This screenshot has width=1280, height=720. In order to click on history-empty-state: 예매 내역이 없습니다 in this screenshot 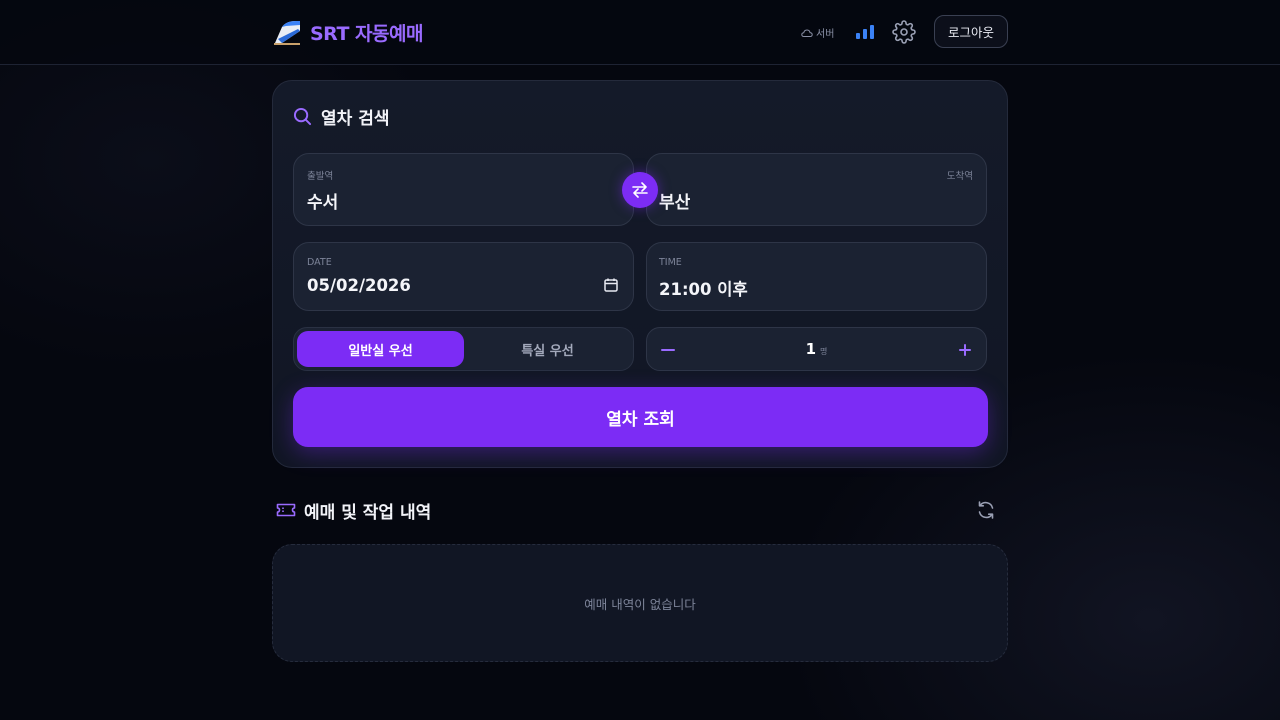, I will do `click(640, 603)`.